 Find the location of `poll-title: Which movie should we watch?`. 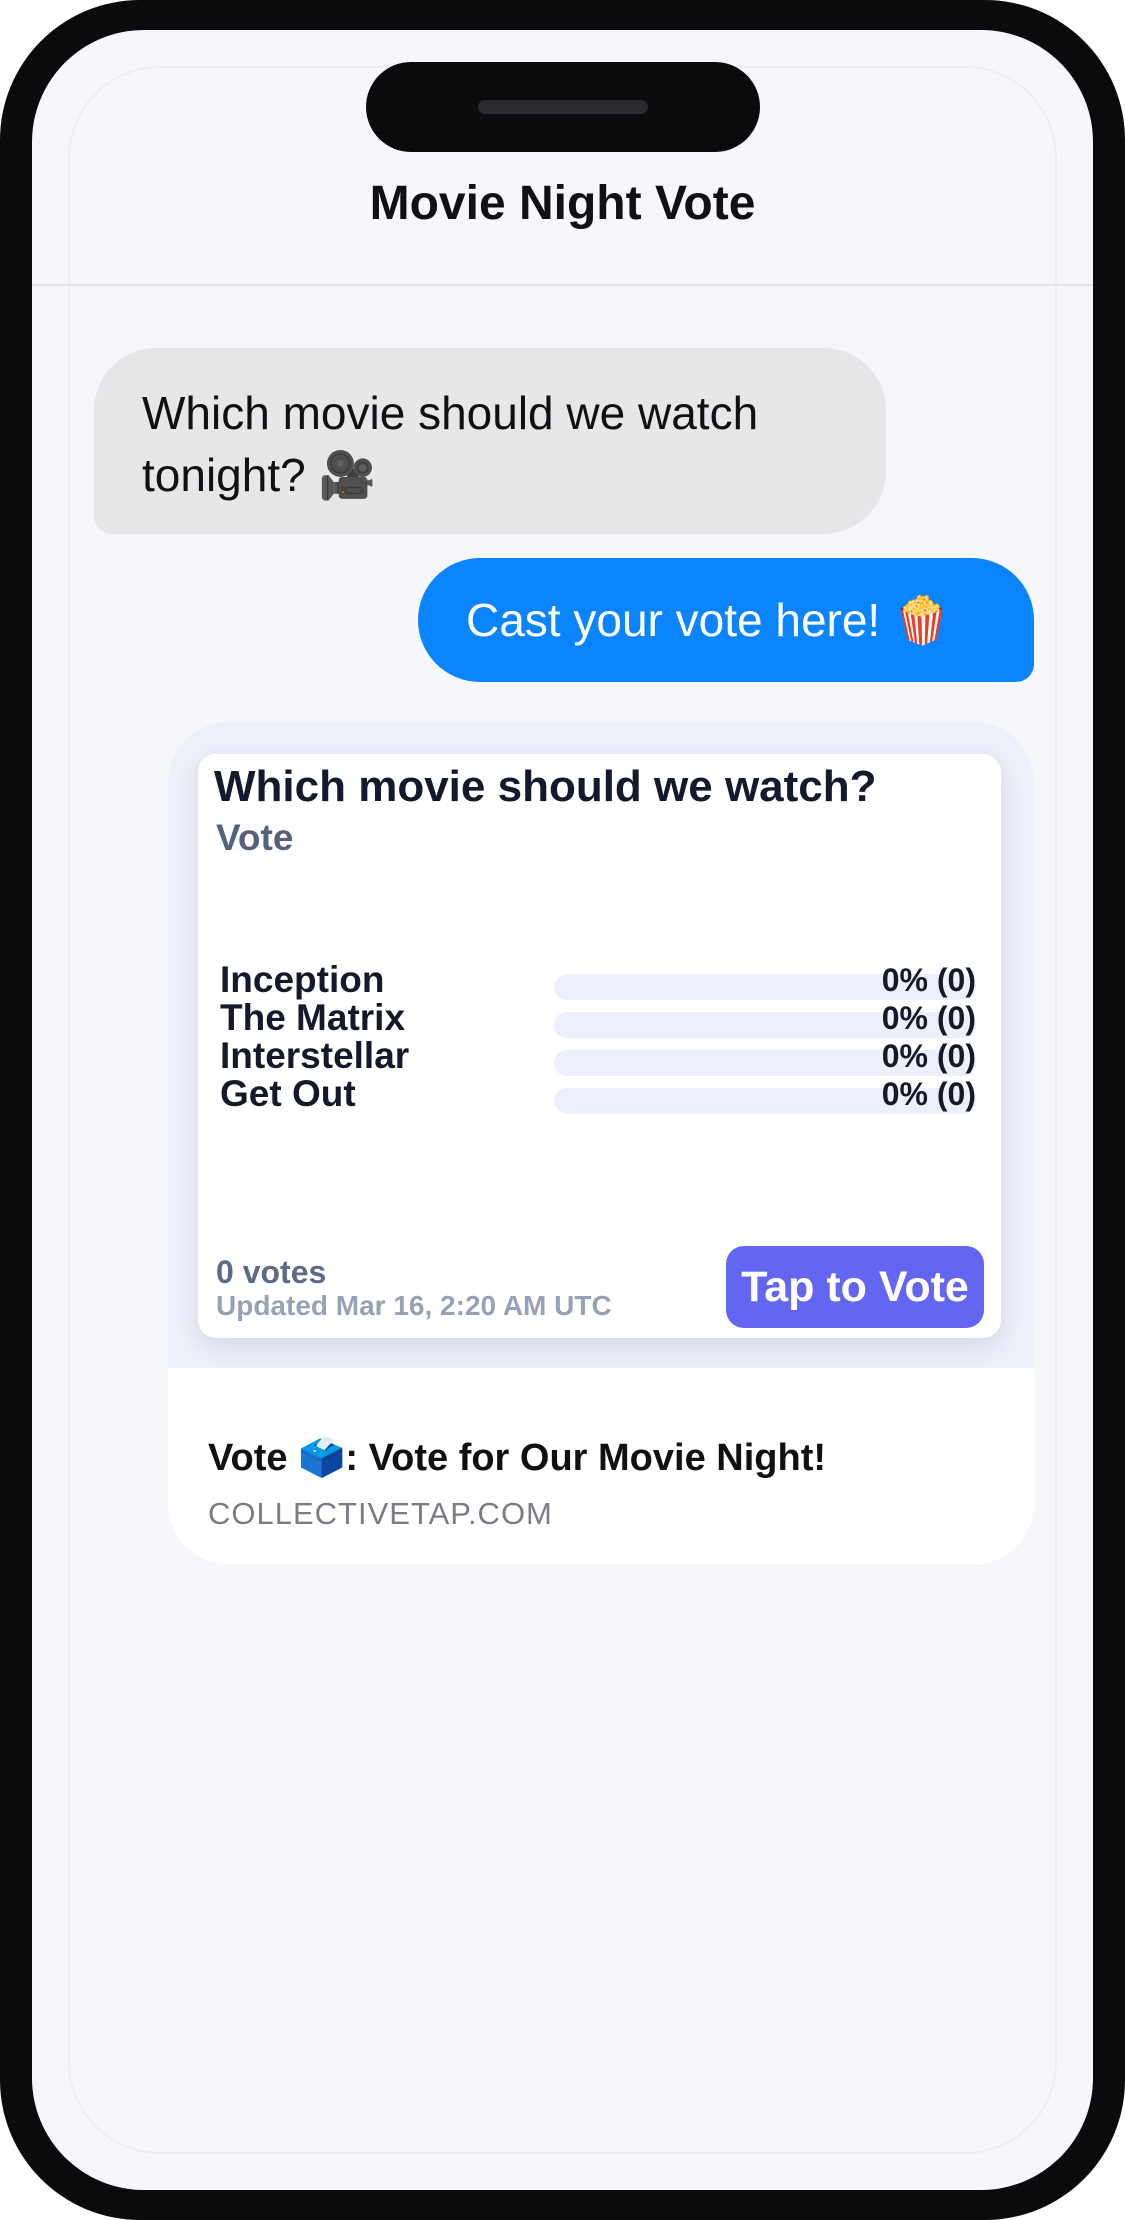

poll-title: Which movie should we watch? is located at coordinates (545, 786).